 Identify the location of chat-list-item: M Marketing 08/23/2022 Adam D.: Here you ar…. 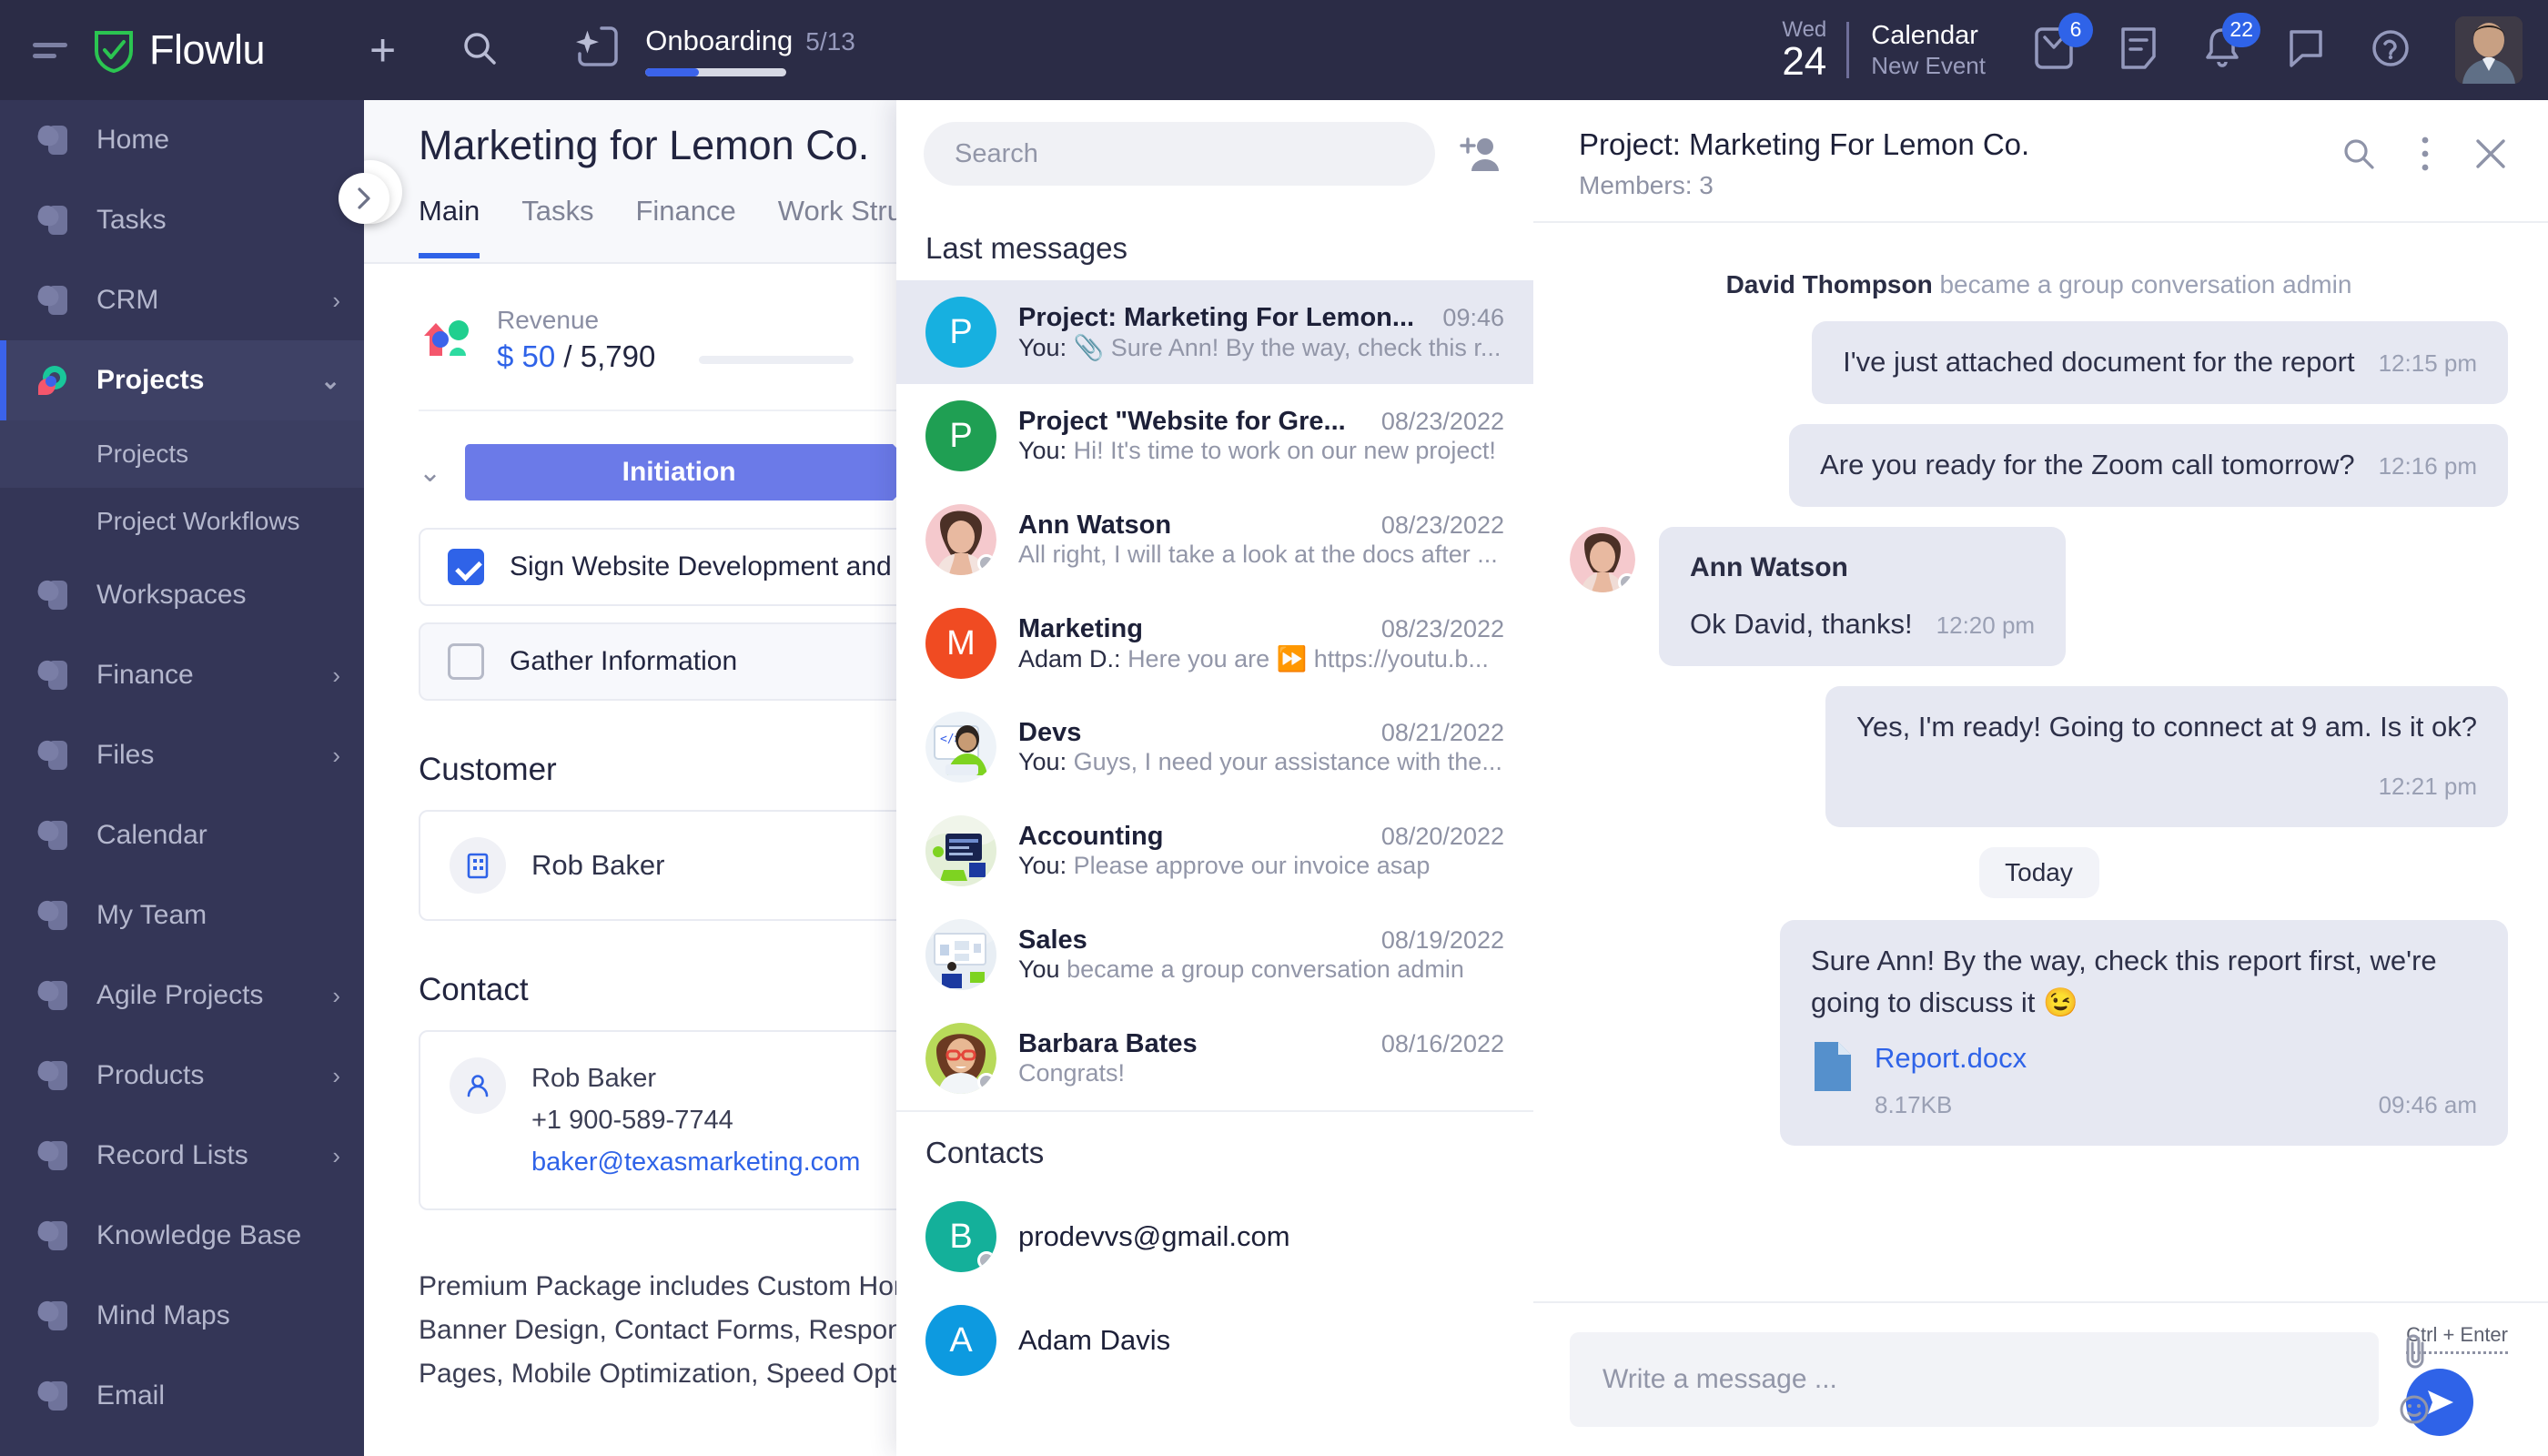
(1215, 644).